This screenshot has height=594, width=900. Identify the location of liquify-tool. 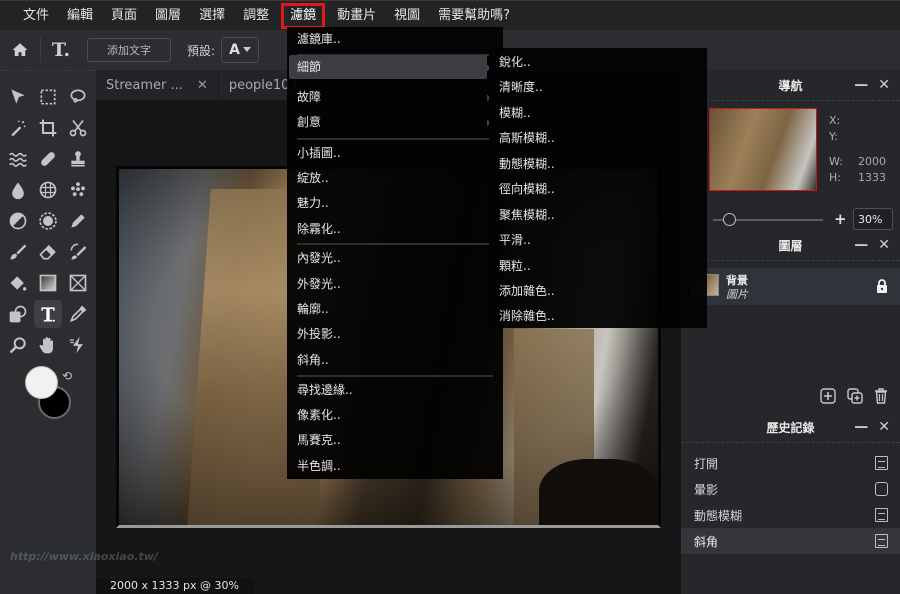
(18, 159).